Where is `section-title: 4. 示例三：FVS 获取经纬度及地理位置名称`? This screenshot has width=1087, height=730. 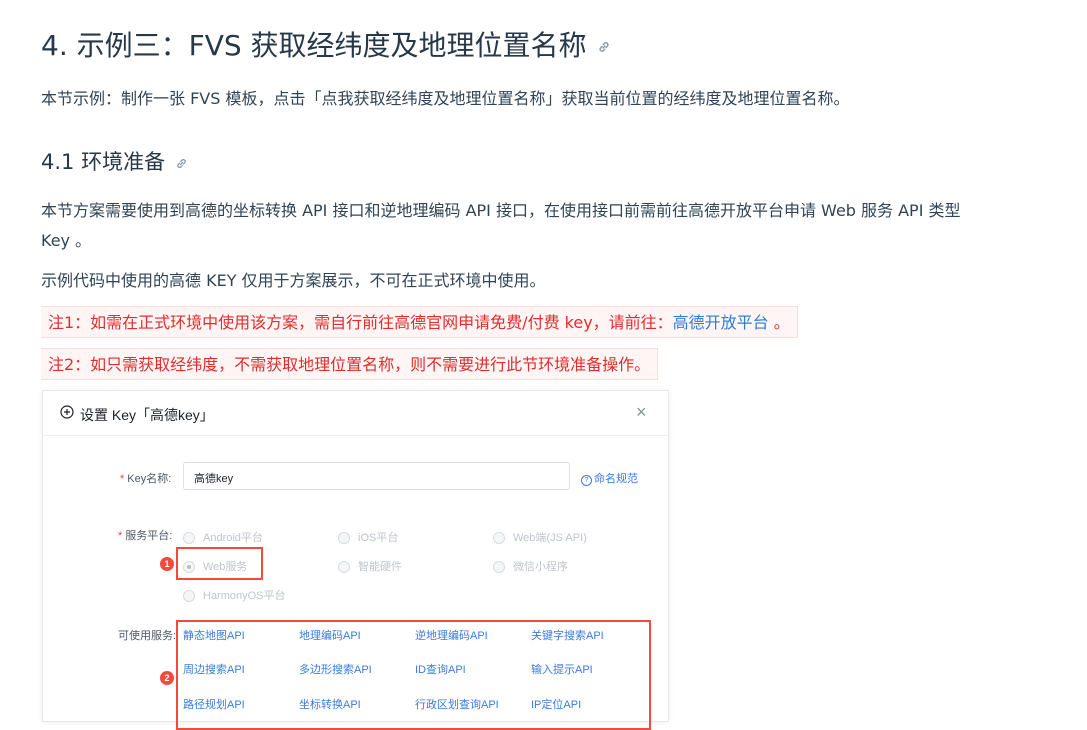
section-title: 4. 示例三：FVS 获取经纬度及地理位置名称 is located at coordinates (326, 44).